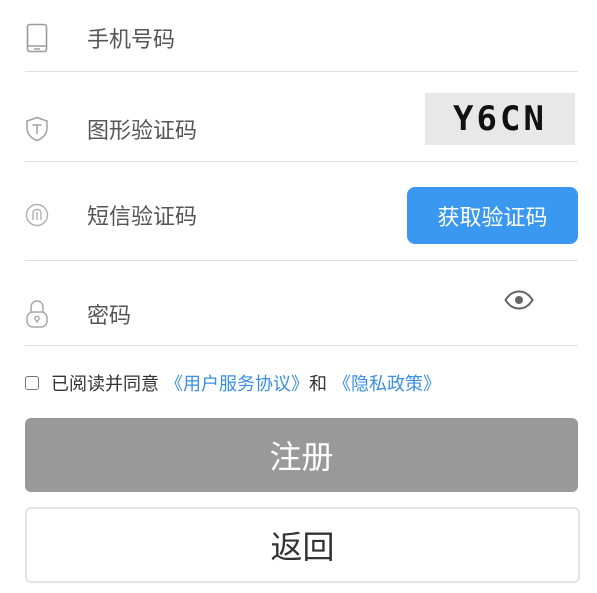  I want to click on agreement-checkbox, so click(32, 383).